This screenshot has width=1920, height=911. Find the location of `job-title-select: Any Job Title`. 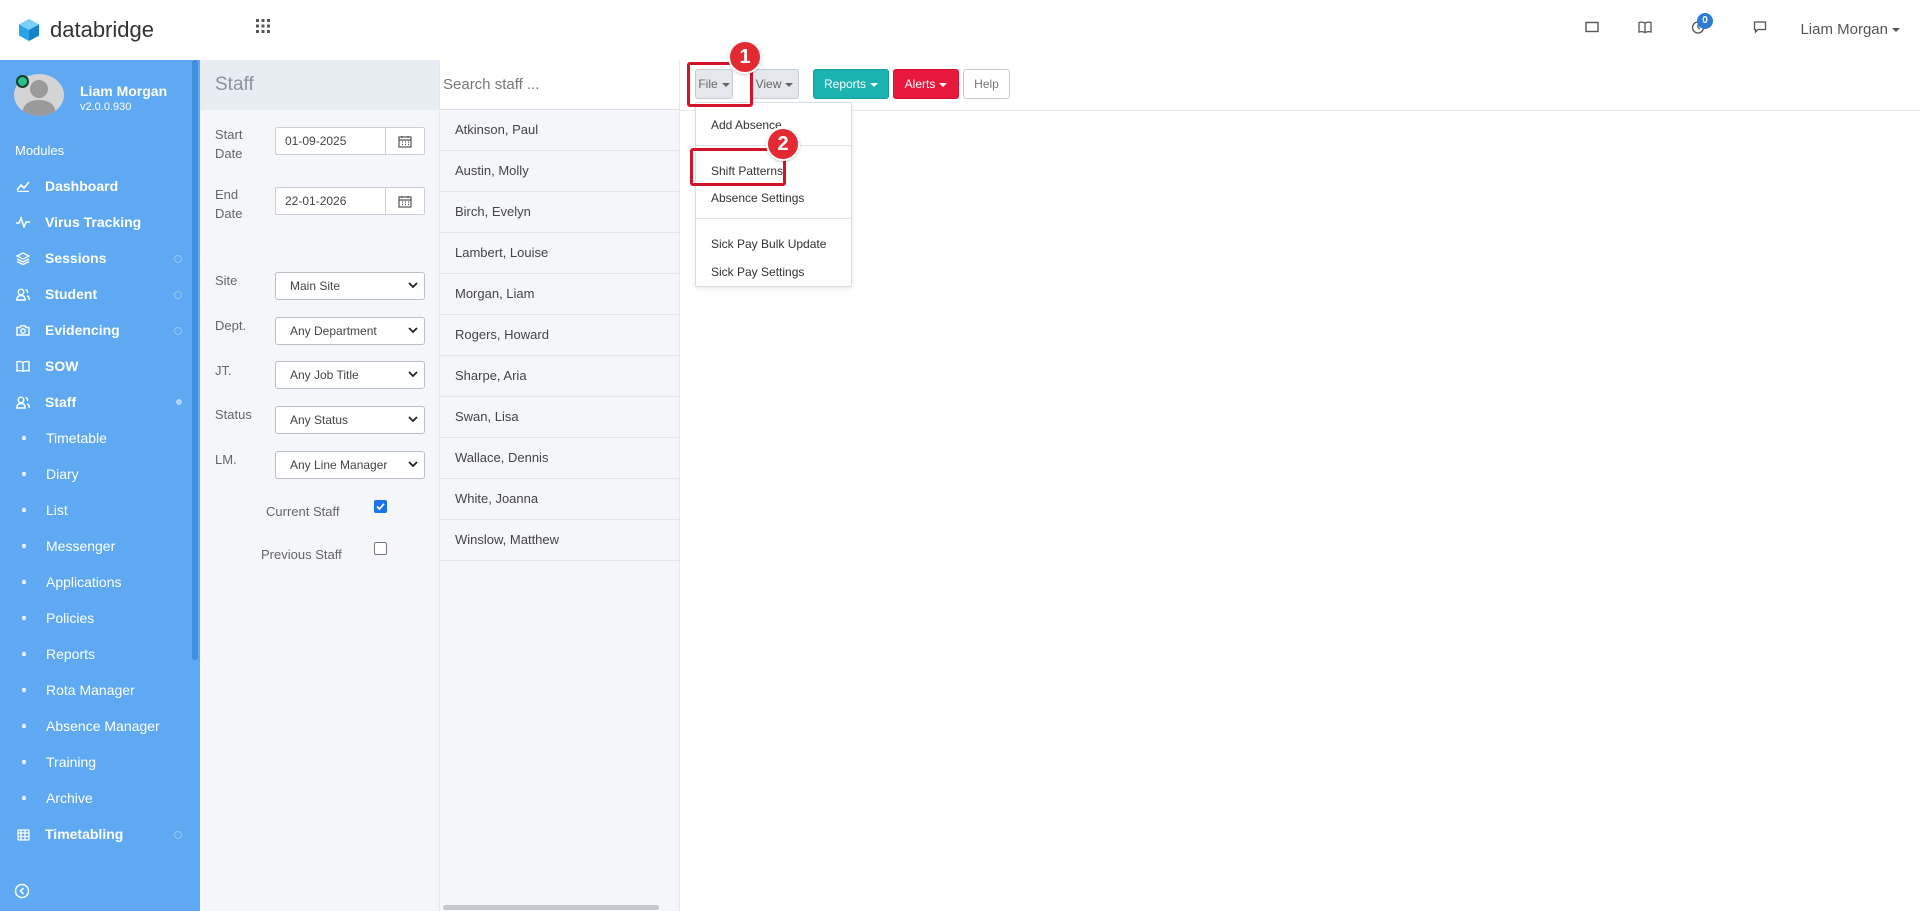

job-title-select: Any Job Title is located at coordinates (350, 375).